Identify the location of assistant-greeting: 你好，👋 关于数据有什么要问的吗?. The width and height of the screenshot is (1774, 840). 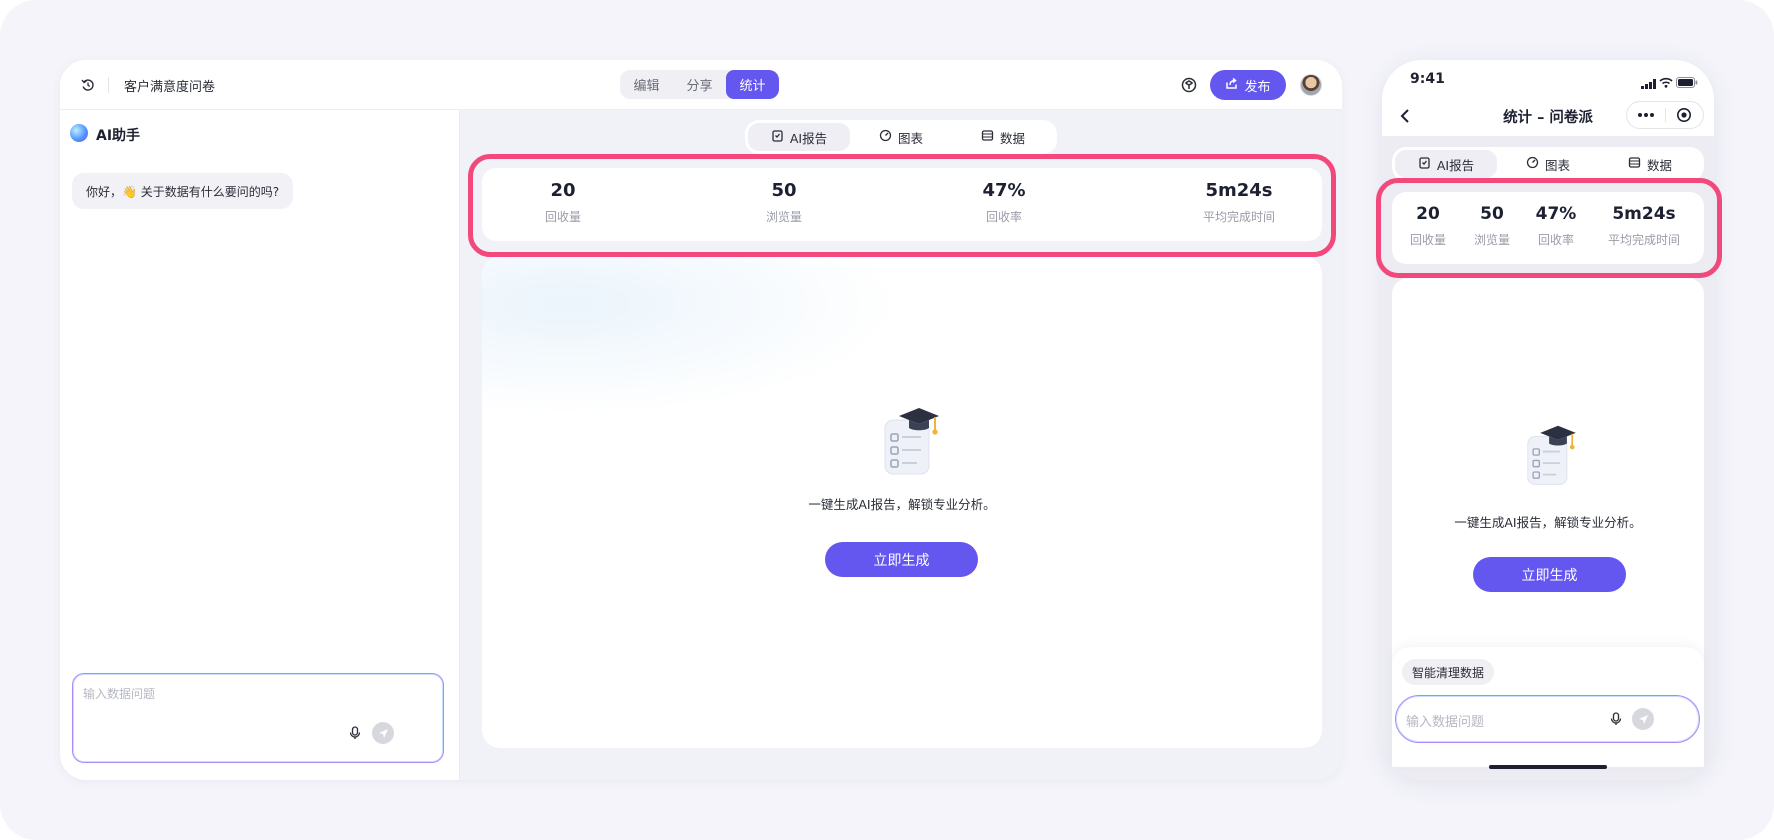
(183, 191).